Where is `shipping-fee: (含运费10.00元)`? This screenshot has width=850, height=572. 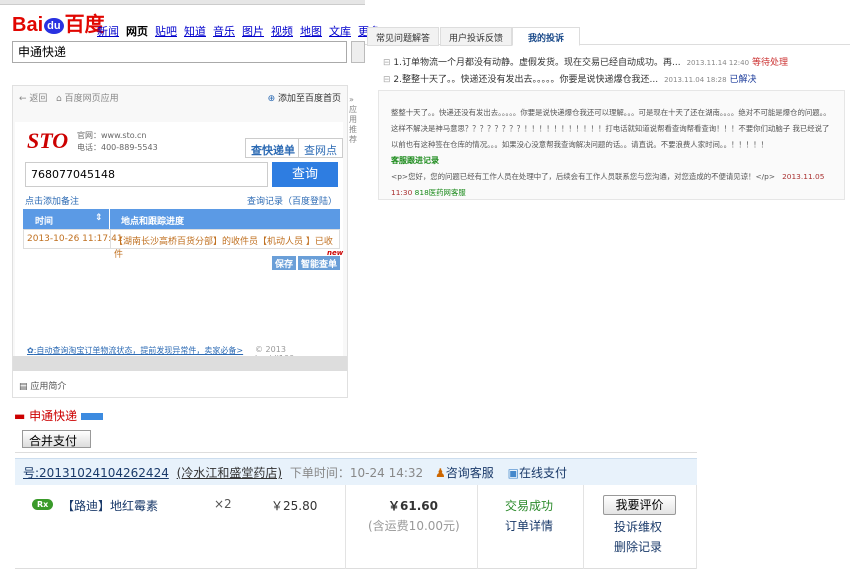 shipping-fee: (含运费10.00元) is located at coordinates (414, 526).